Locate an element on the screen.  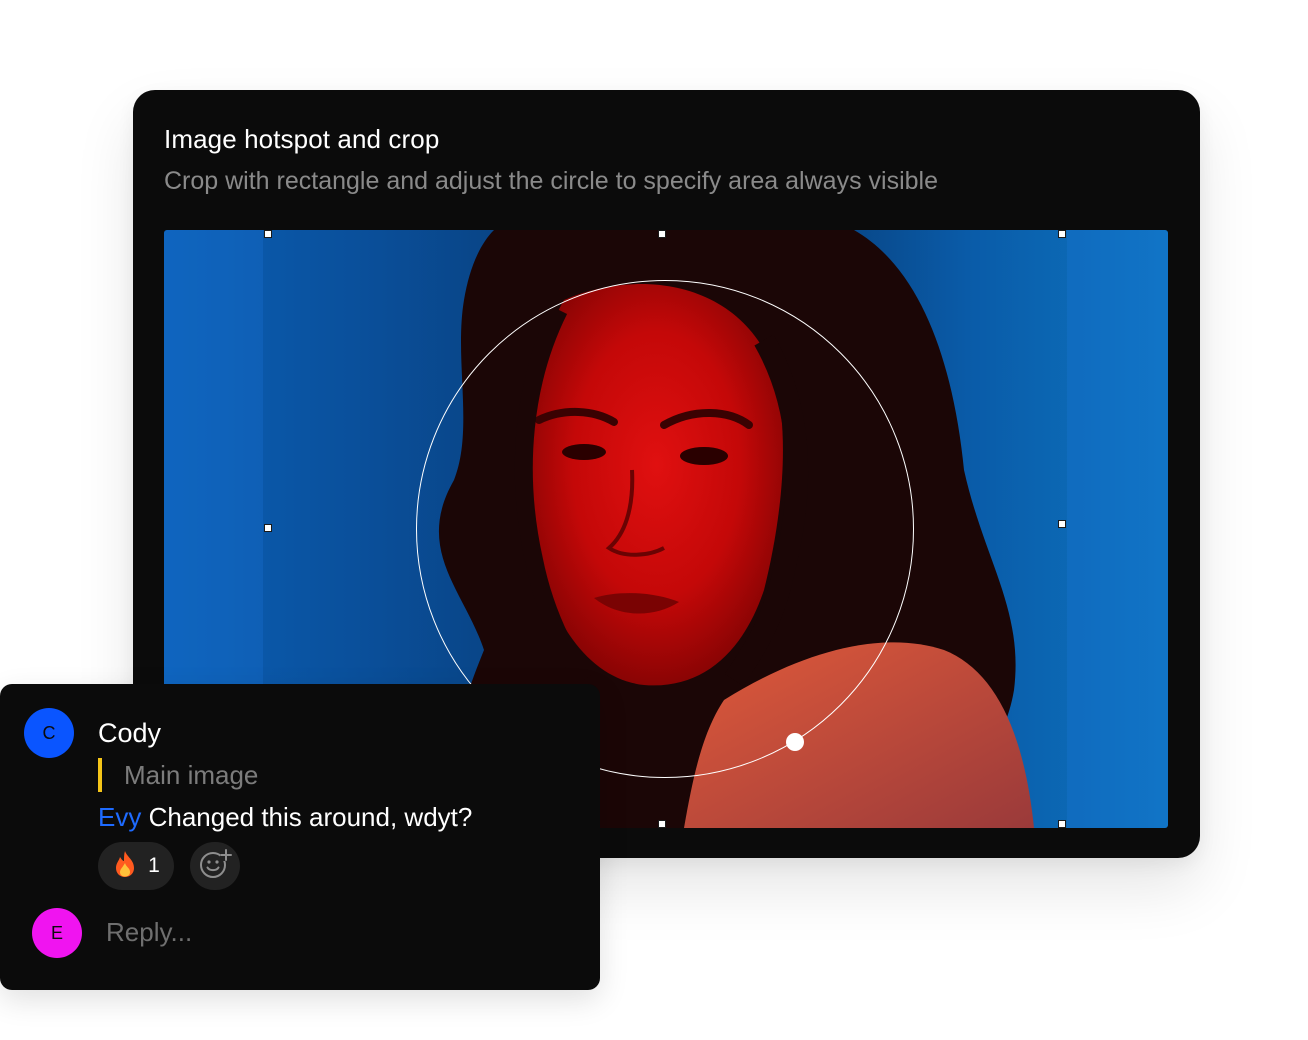
current-user-avatar: E is located at coordinates (57, 933).